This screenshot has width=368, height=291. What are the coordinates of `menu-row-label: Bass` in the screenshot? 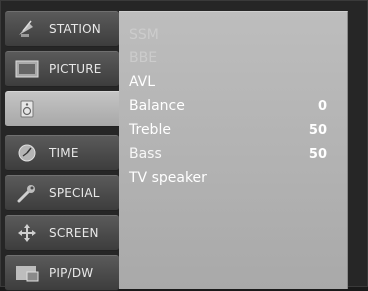 It's located at (145, 154).